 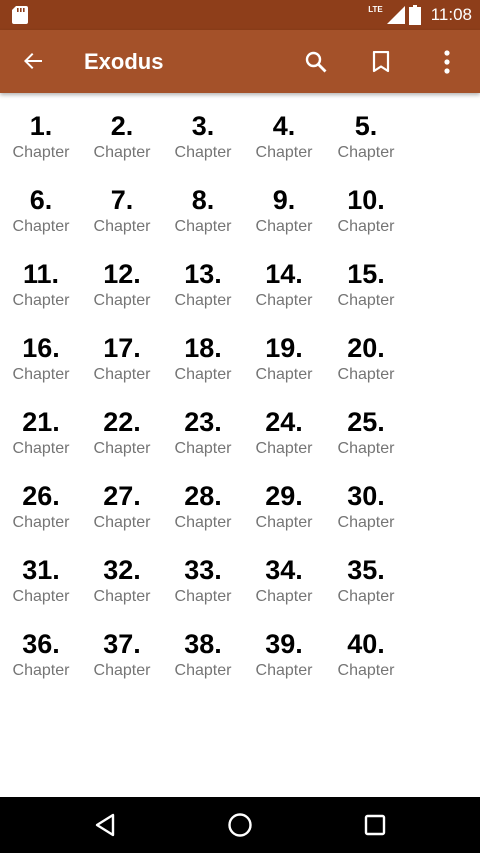 I want to click on chapter-number: 19., so click(x=284, y=348).